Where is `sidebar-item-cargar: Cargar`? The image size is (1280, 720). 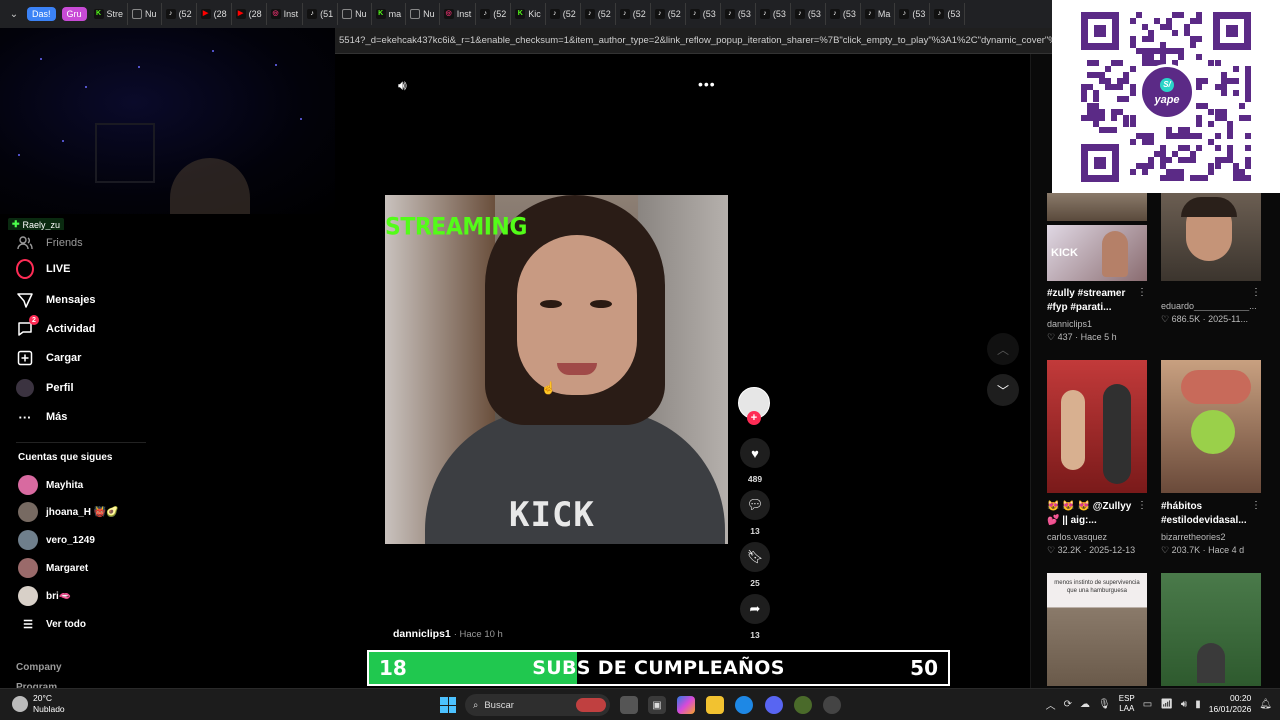
sidebar-item-cargar: Cargar is located at coordinates (48, 358).